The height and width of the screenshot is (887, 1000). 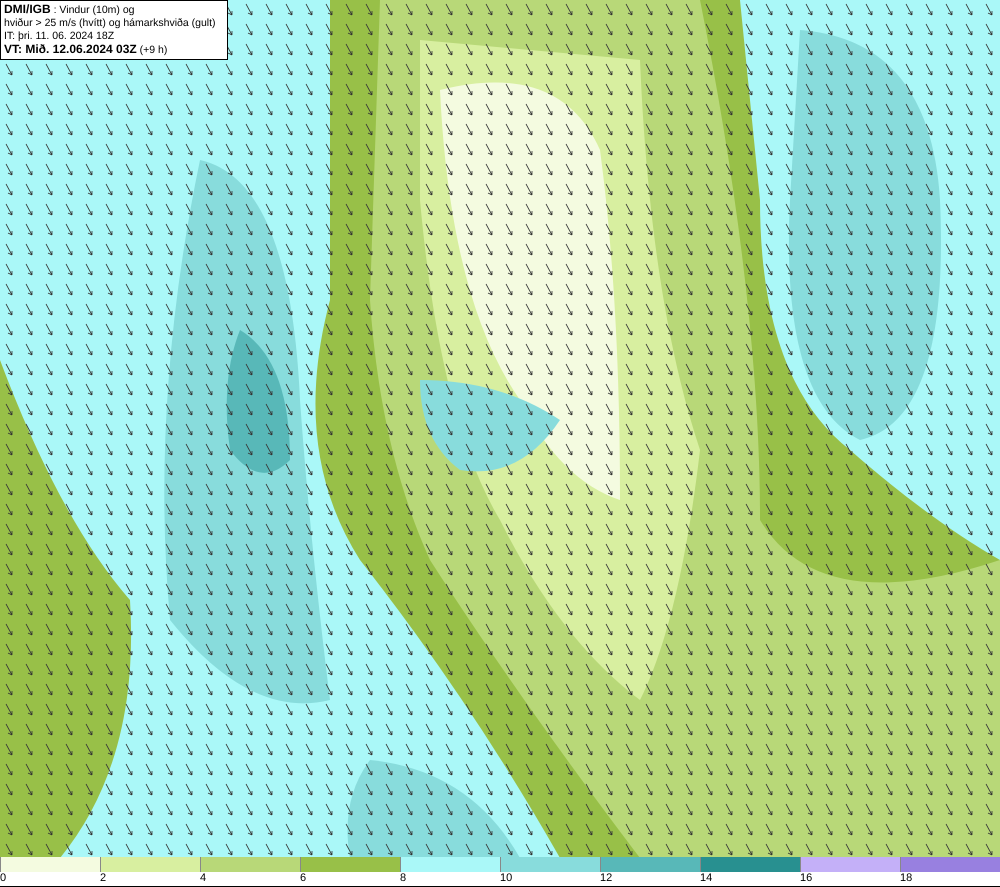 What do you see at coordinates (303, 879) in the screenshot?
I see `legend-label: 6` at bounding box center [303, 879].